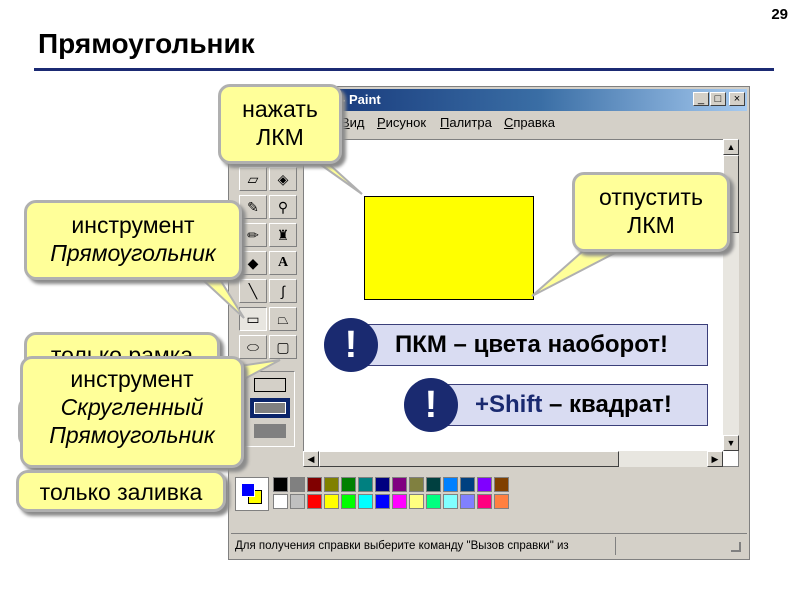 Image resolution: width=800 pixels, height=600 pixels. Describe the element at coordinates (431, 405) in the screenshot. I see `tip-shift-exclamation-icon: !` at that location.